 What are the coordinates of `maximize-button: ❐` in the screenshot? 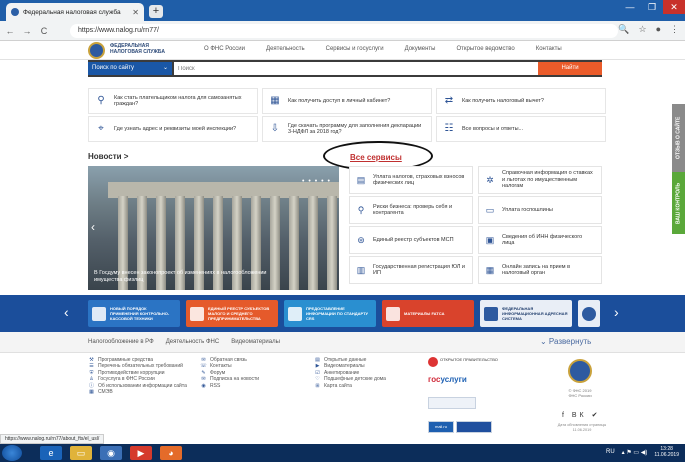 It's located at (652, 7).